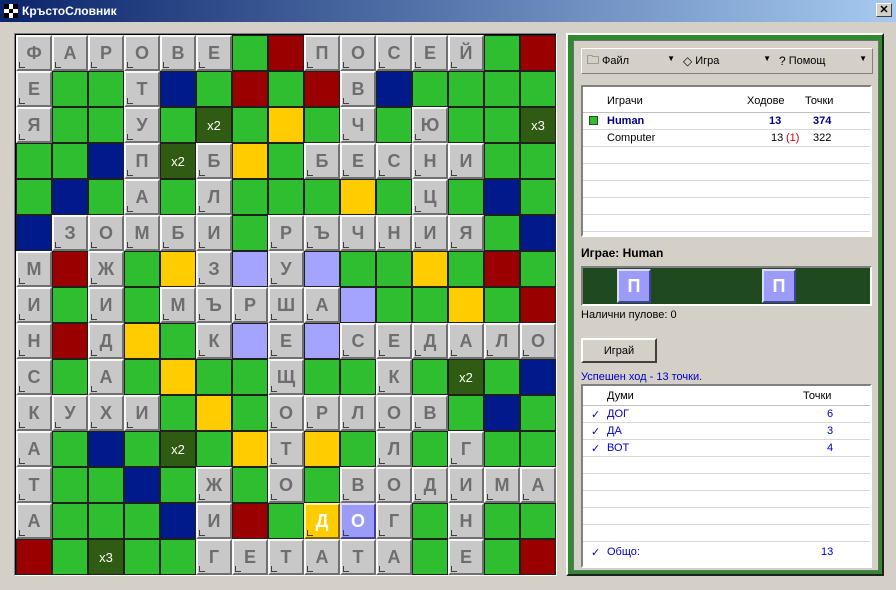  I want to click on close-button: ✕, so click(884, 10).